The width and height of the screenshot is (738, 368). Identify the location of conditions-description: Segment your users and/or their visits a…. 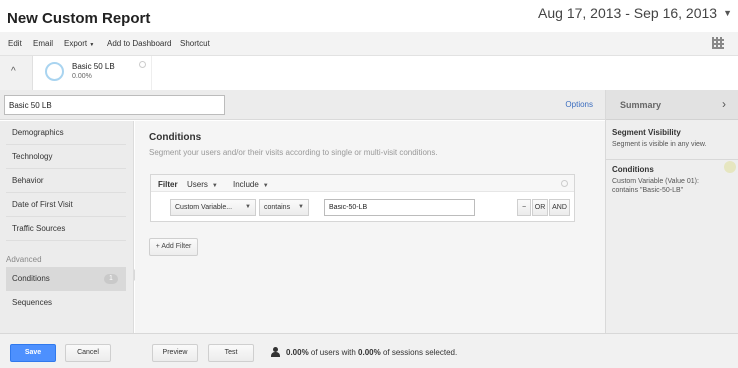
(293, 152).